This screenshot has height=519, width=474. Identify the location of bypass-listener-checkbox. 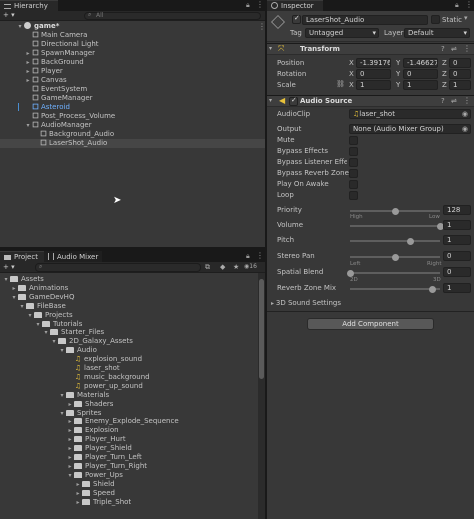
(353, 162).